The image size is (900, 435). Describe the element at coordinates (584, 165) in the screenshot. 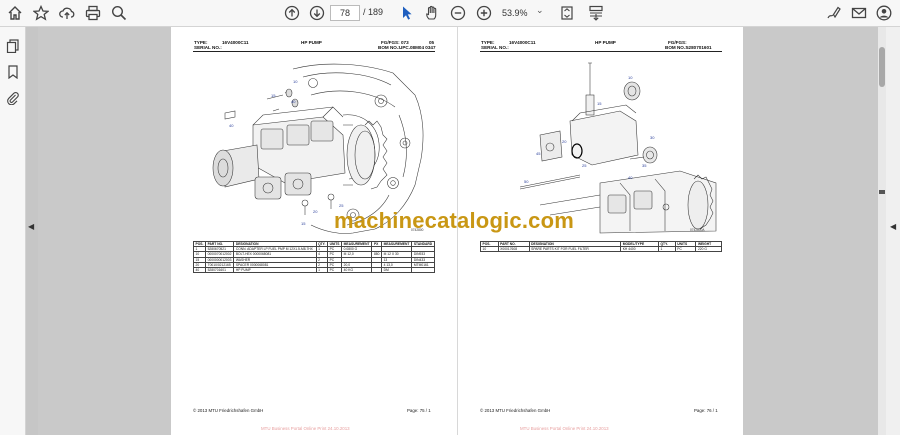

I see `svg-text: 25` at that location.